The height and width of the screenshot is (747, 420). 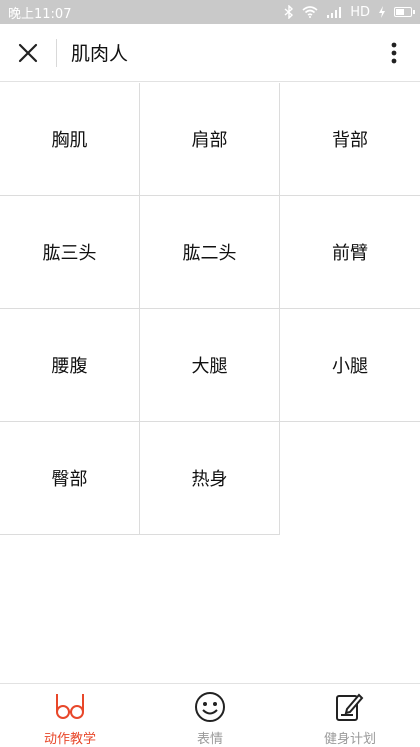 What do you see at coordinates (350, 139) in the screenshot?
I see `grid-item-back: 背部` at bounding box center [350, 139].